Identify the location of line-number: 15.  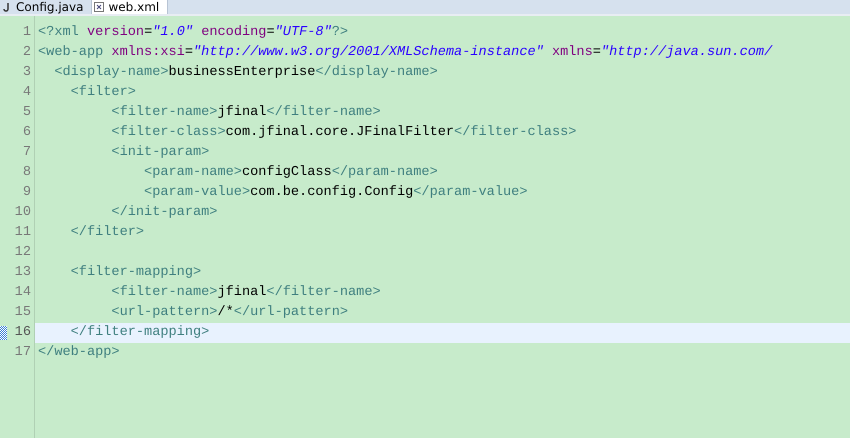
(22, 312).